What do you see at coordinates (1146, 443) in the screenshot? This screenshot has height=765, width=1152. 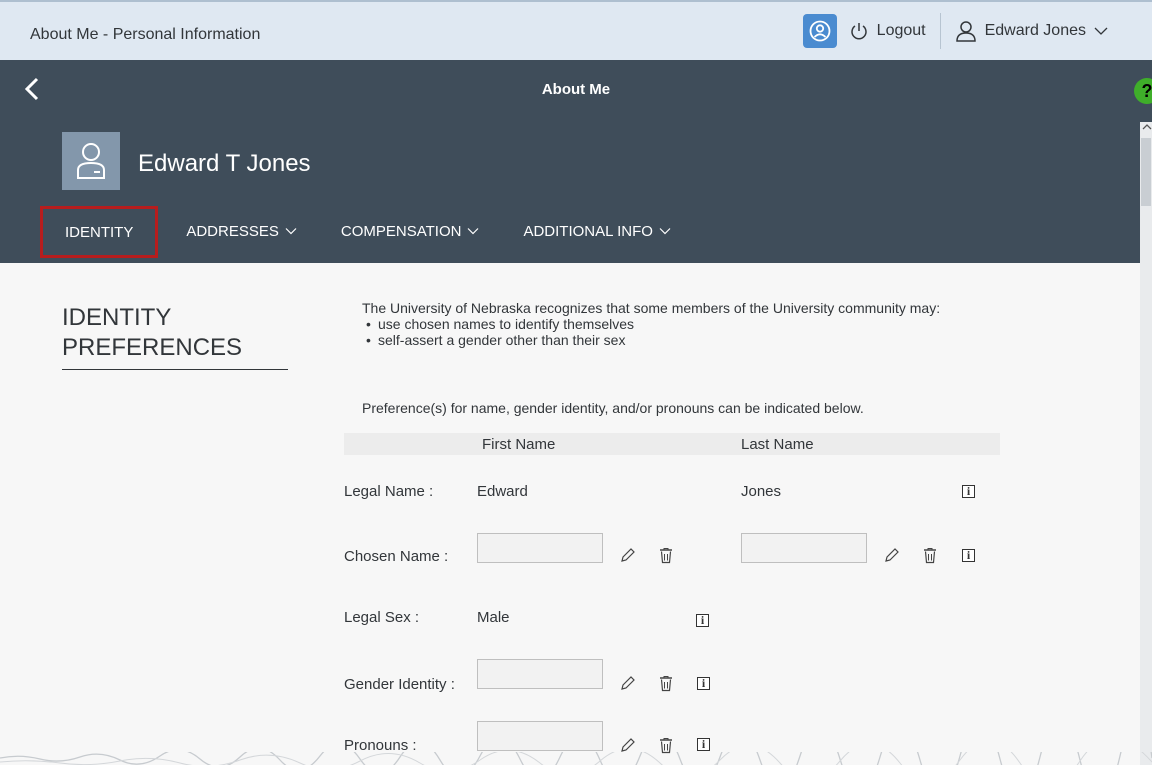 I see `scrollbar` at bounding box center [1146, 443].